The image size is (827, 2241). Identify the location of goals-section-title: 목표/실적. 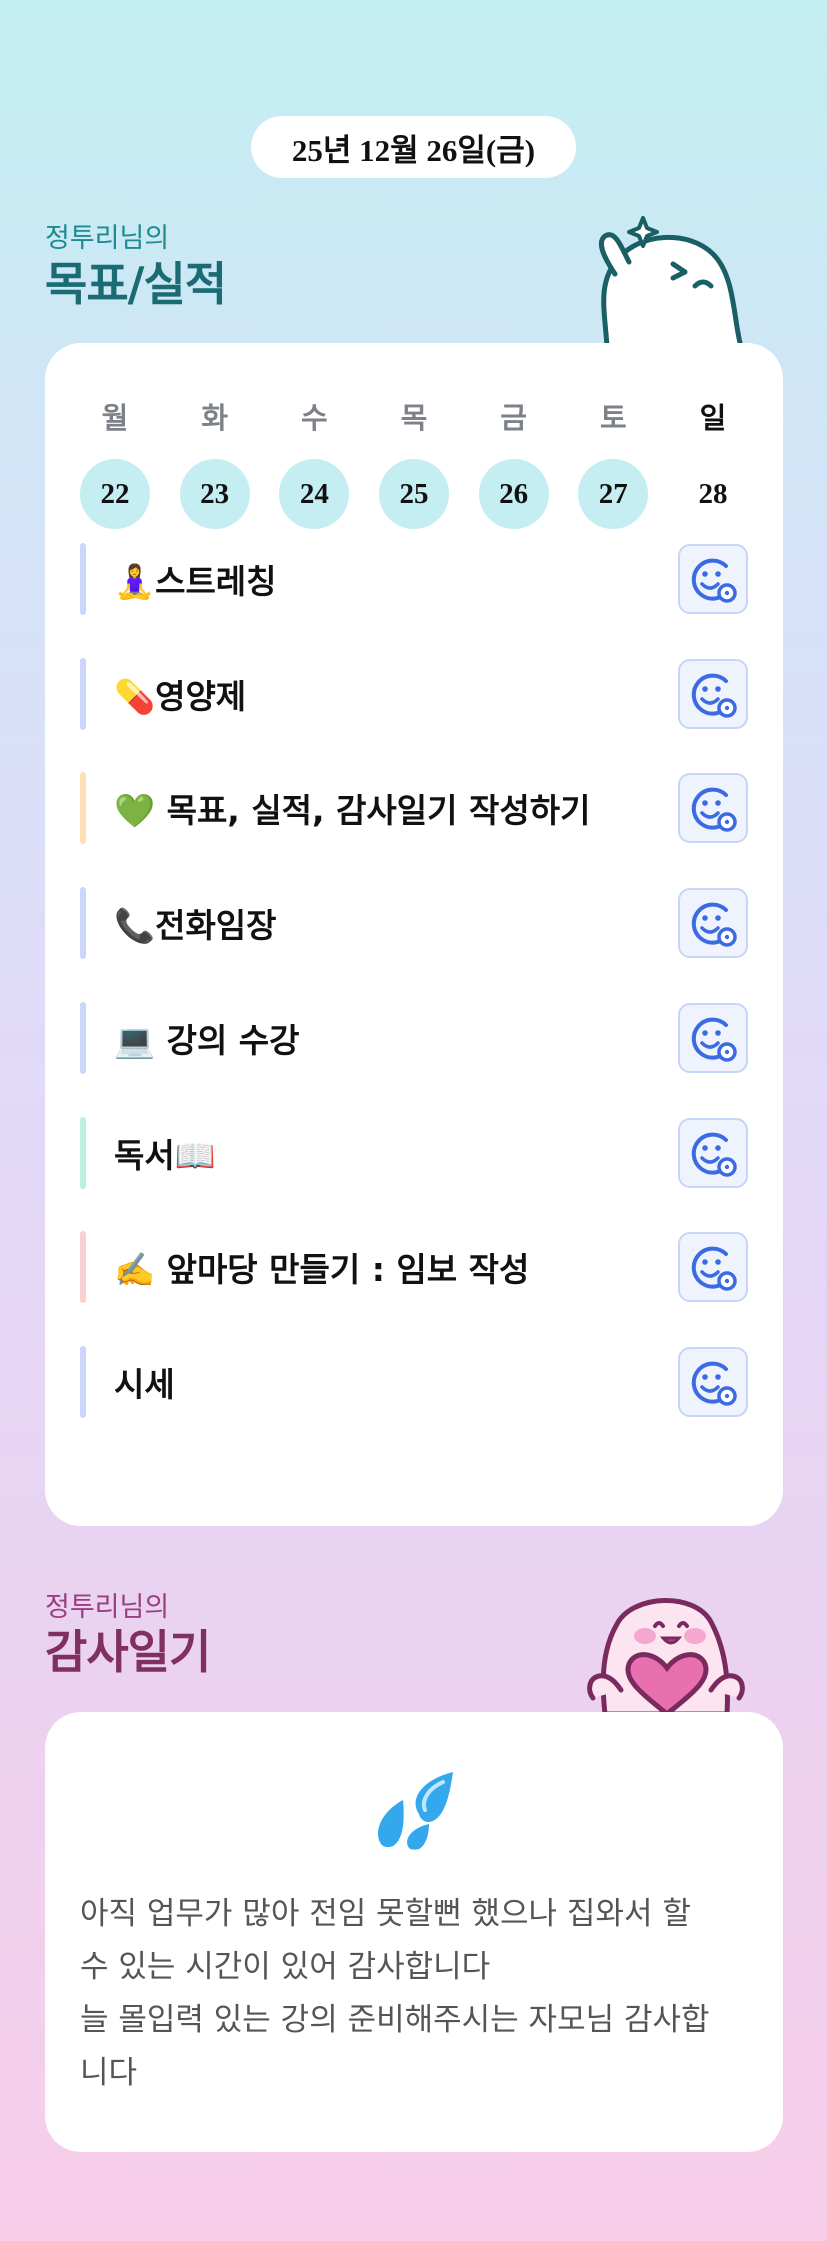
(136, 284).